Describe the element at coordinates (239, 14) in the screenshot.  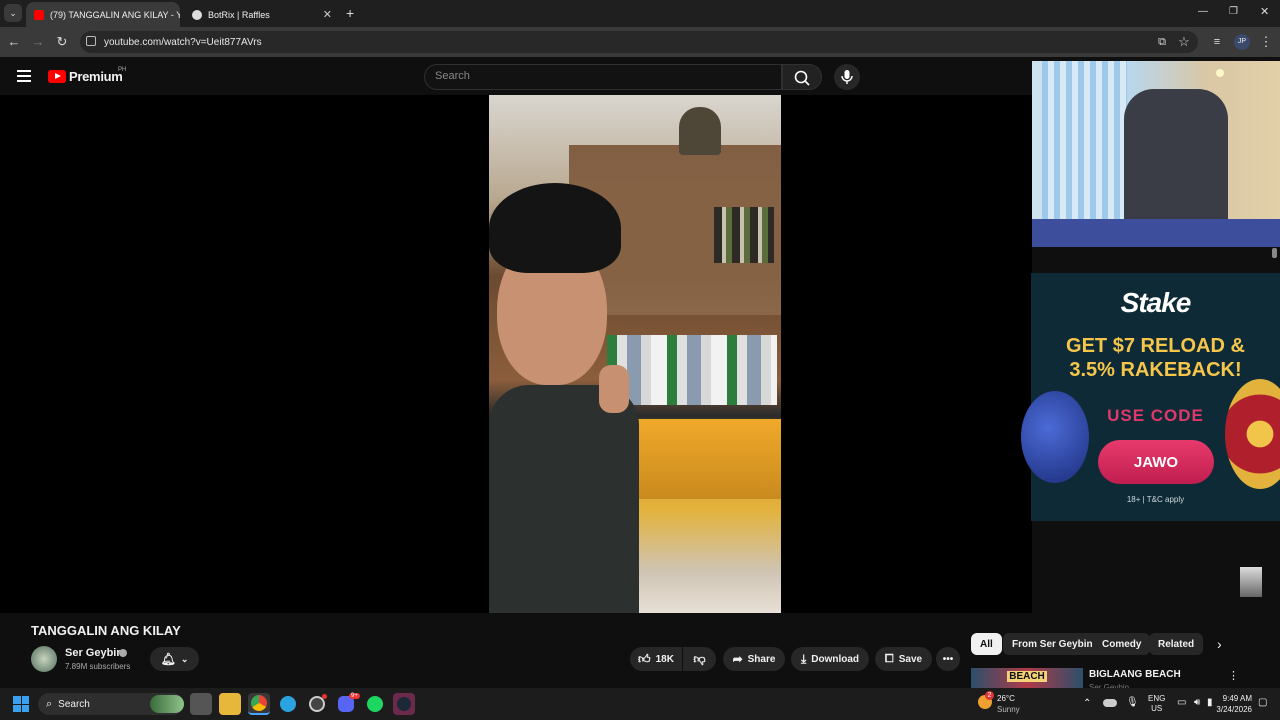
I see `tab-botrix-label: BotRix | Raffles` at that location.